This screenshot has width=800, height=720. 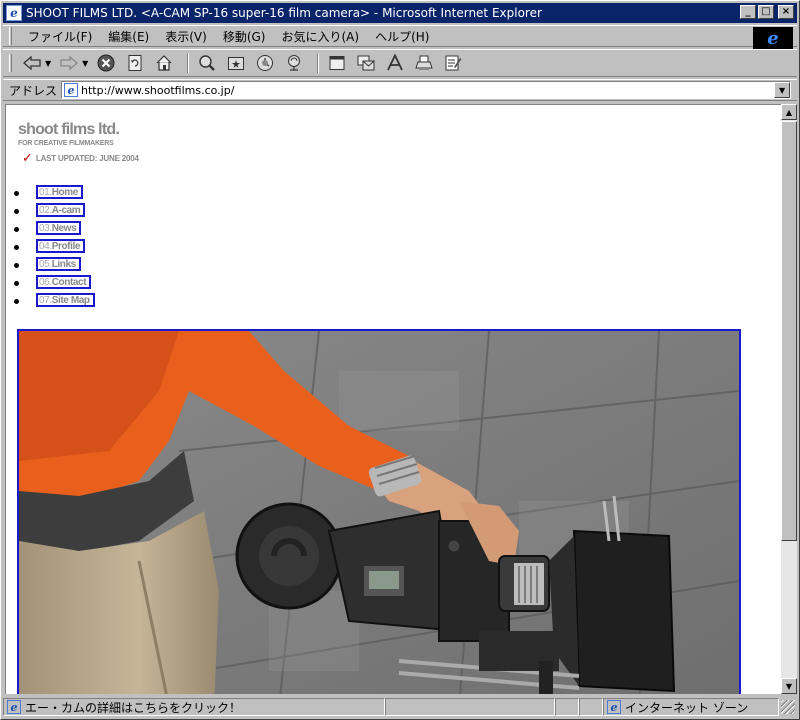 I want to click on menu-edit: 編集(E), so click(x=128, y=36).